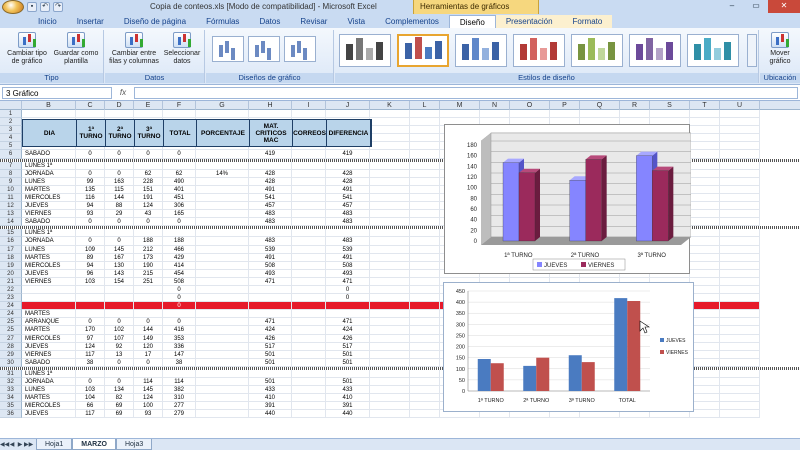  I want to click on move-chart-button: Mover gráfico, so click(780, 49).